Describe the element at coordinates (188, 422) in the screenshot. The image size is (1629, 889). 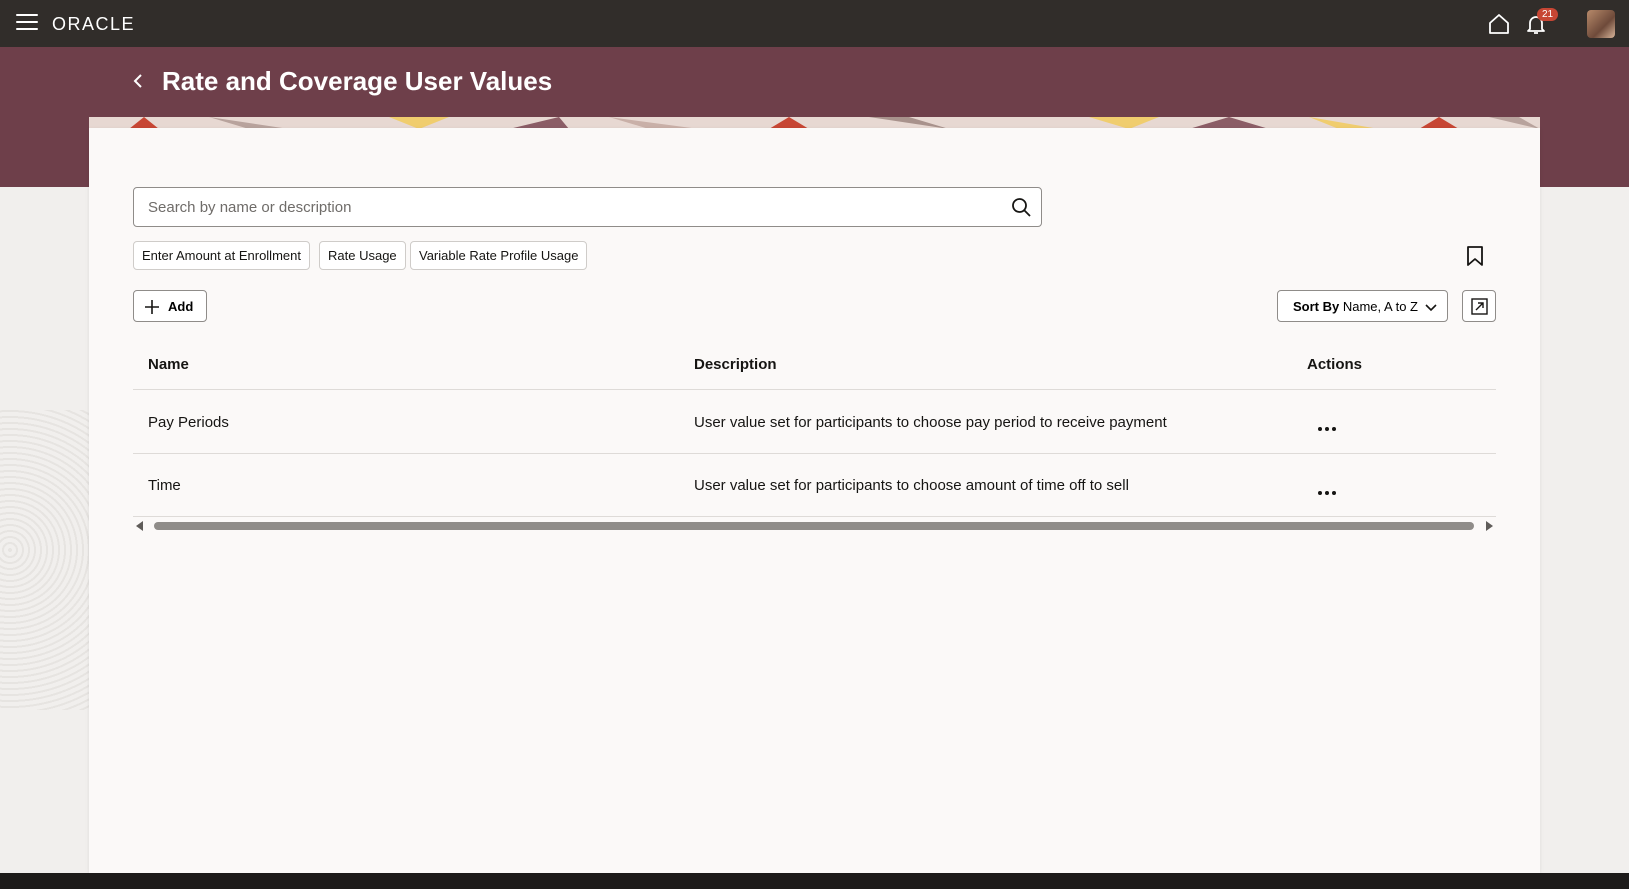
I see `row-1-name: Pay Periods` at that location.